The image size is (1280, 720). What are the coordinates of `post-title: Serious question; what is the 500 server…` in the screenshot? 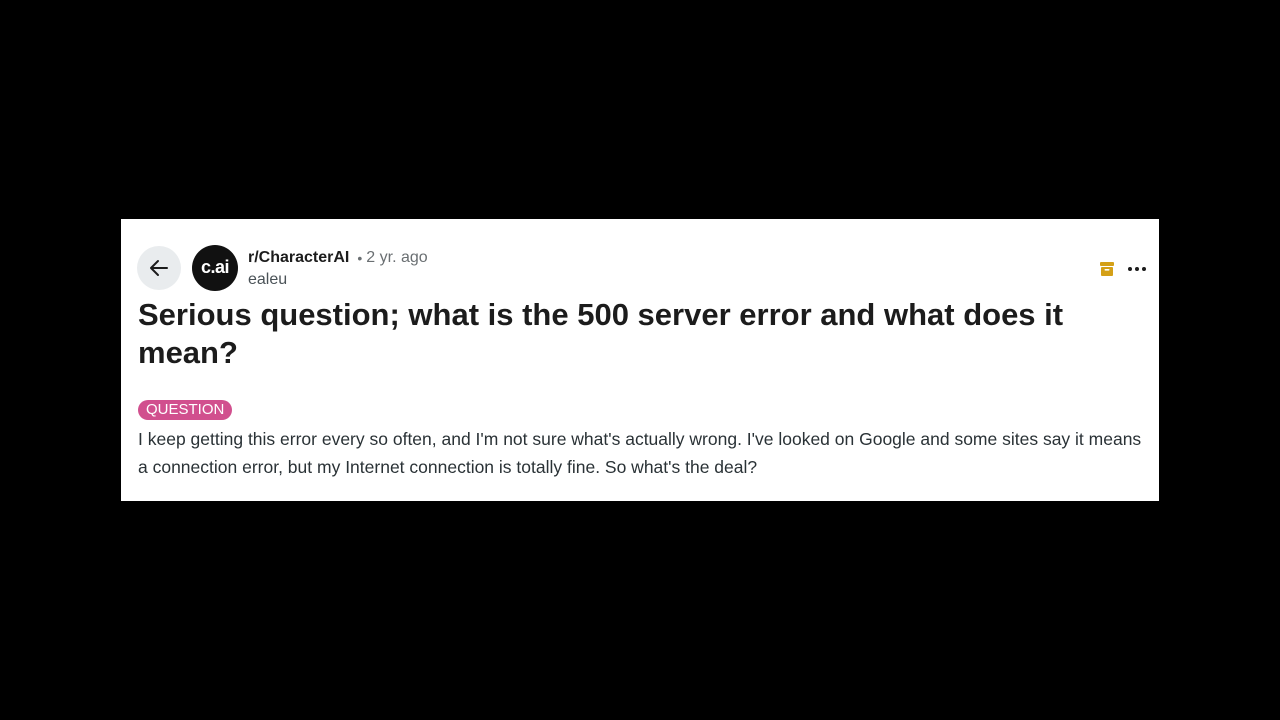 It's located at (633, 334).